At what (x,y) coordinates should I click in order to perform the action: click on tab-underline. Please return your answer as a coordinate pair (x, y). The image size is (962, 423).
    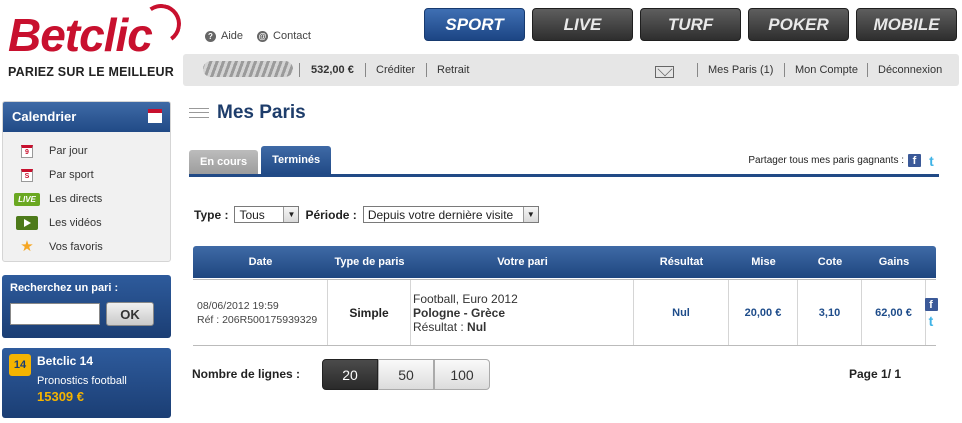
    Looking at the image, I should click on (564, 175).